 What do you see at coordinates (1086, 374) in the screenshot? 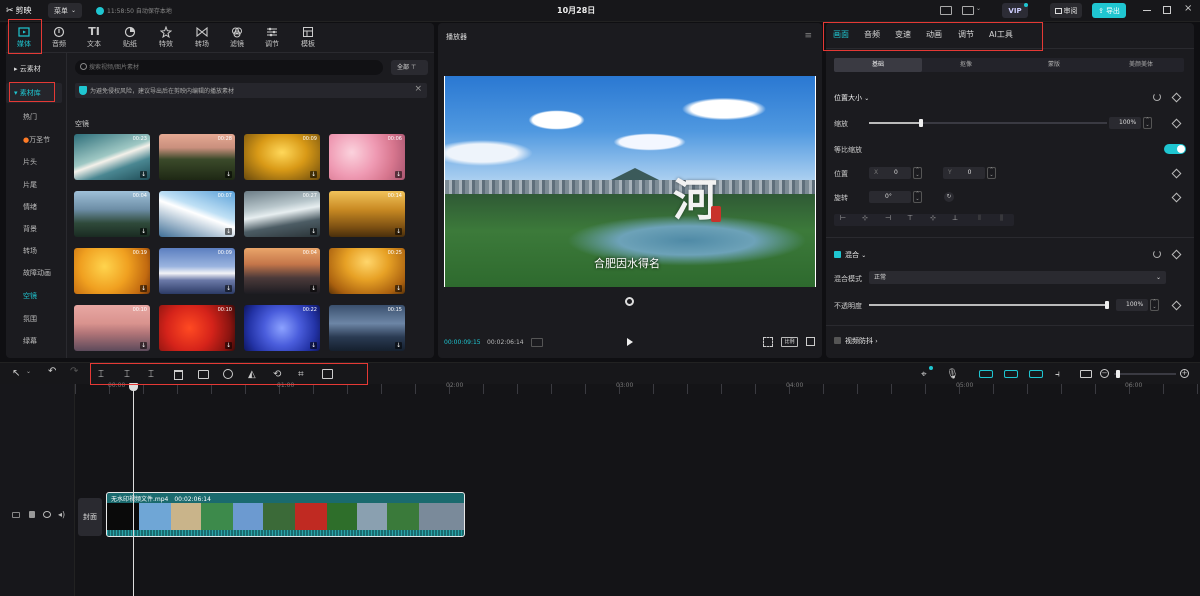
I see `caption-icon` at bounding box center [1086, 374].